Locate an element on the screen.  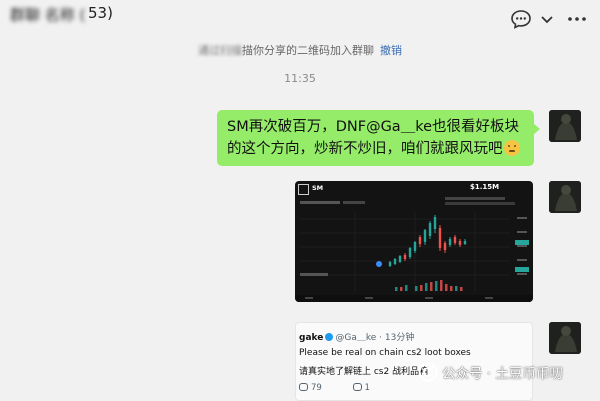
system-notice: 通过扫描描你分享的二维码加入群聊 撤销 is located at coordinates (300, 50).